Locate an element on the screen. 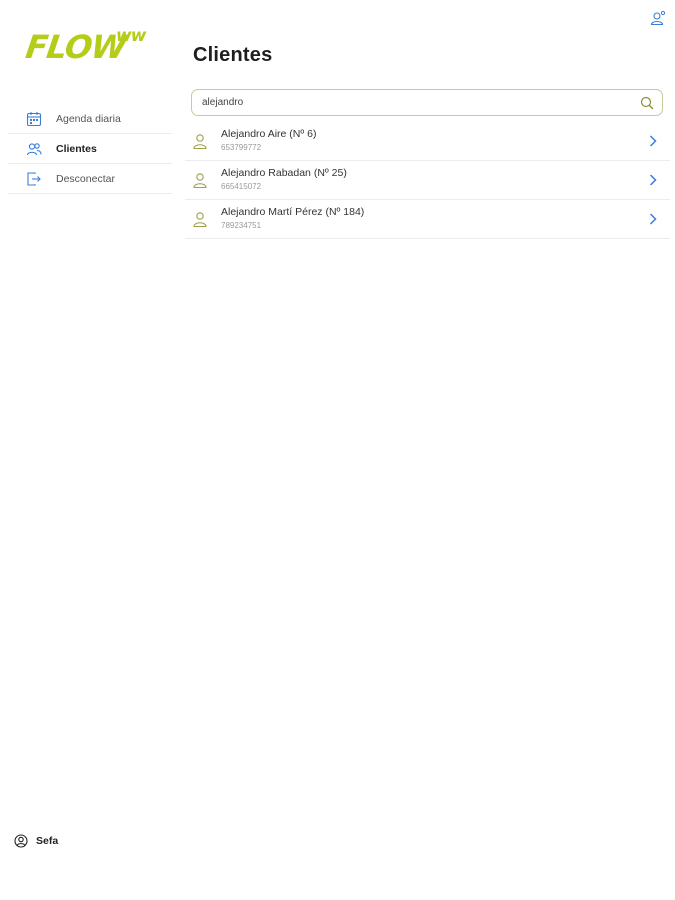  client-name: Alejandro Martí Pérez (Nº 184) is located at coordinates (293, 212).